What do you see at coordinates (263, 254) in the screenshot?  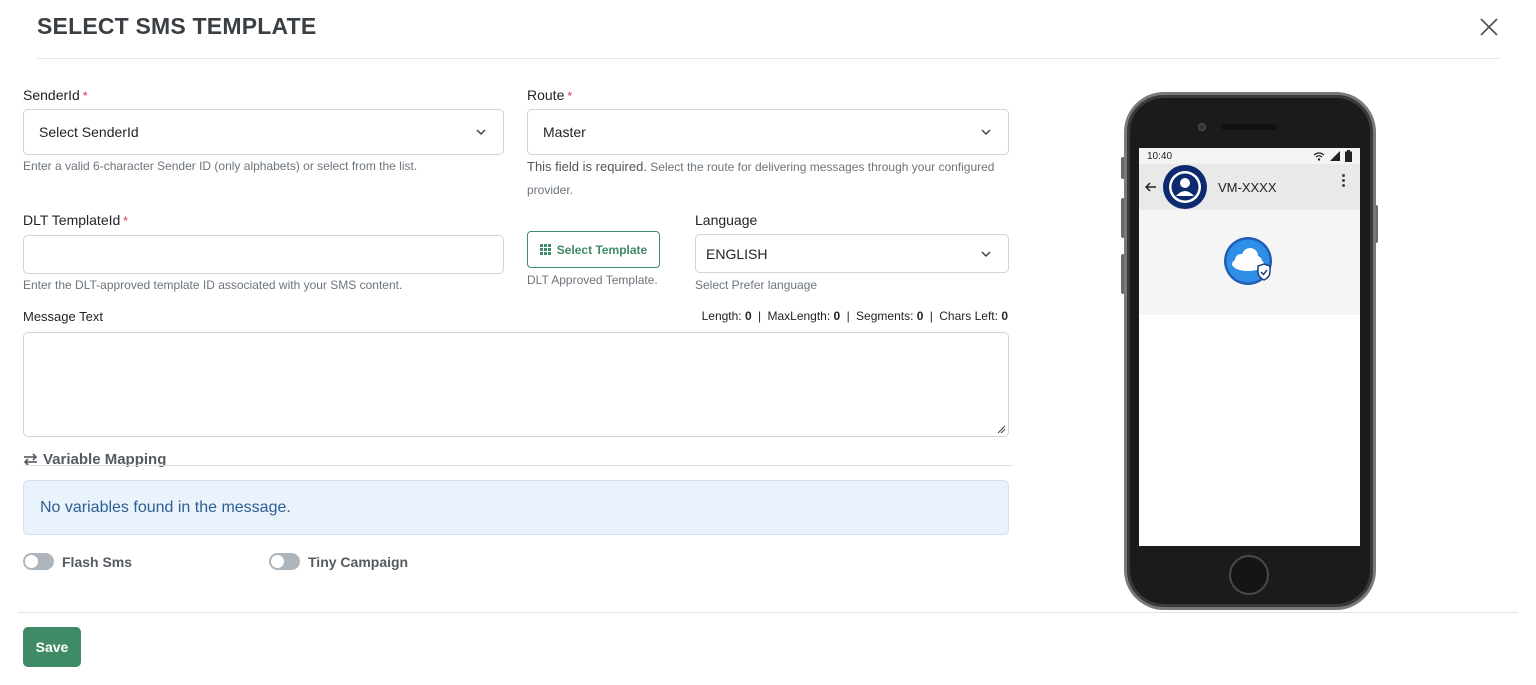 I see `dlt-template-id-input` at bounding box center [263, 254].